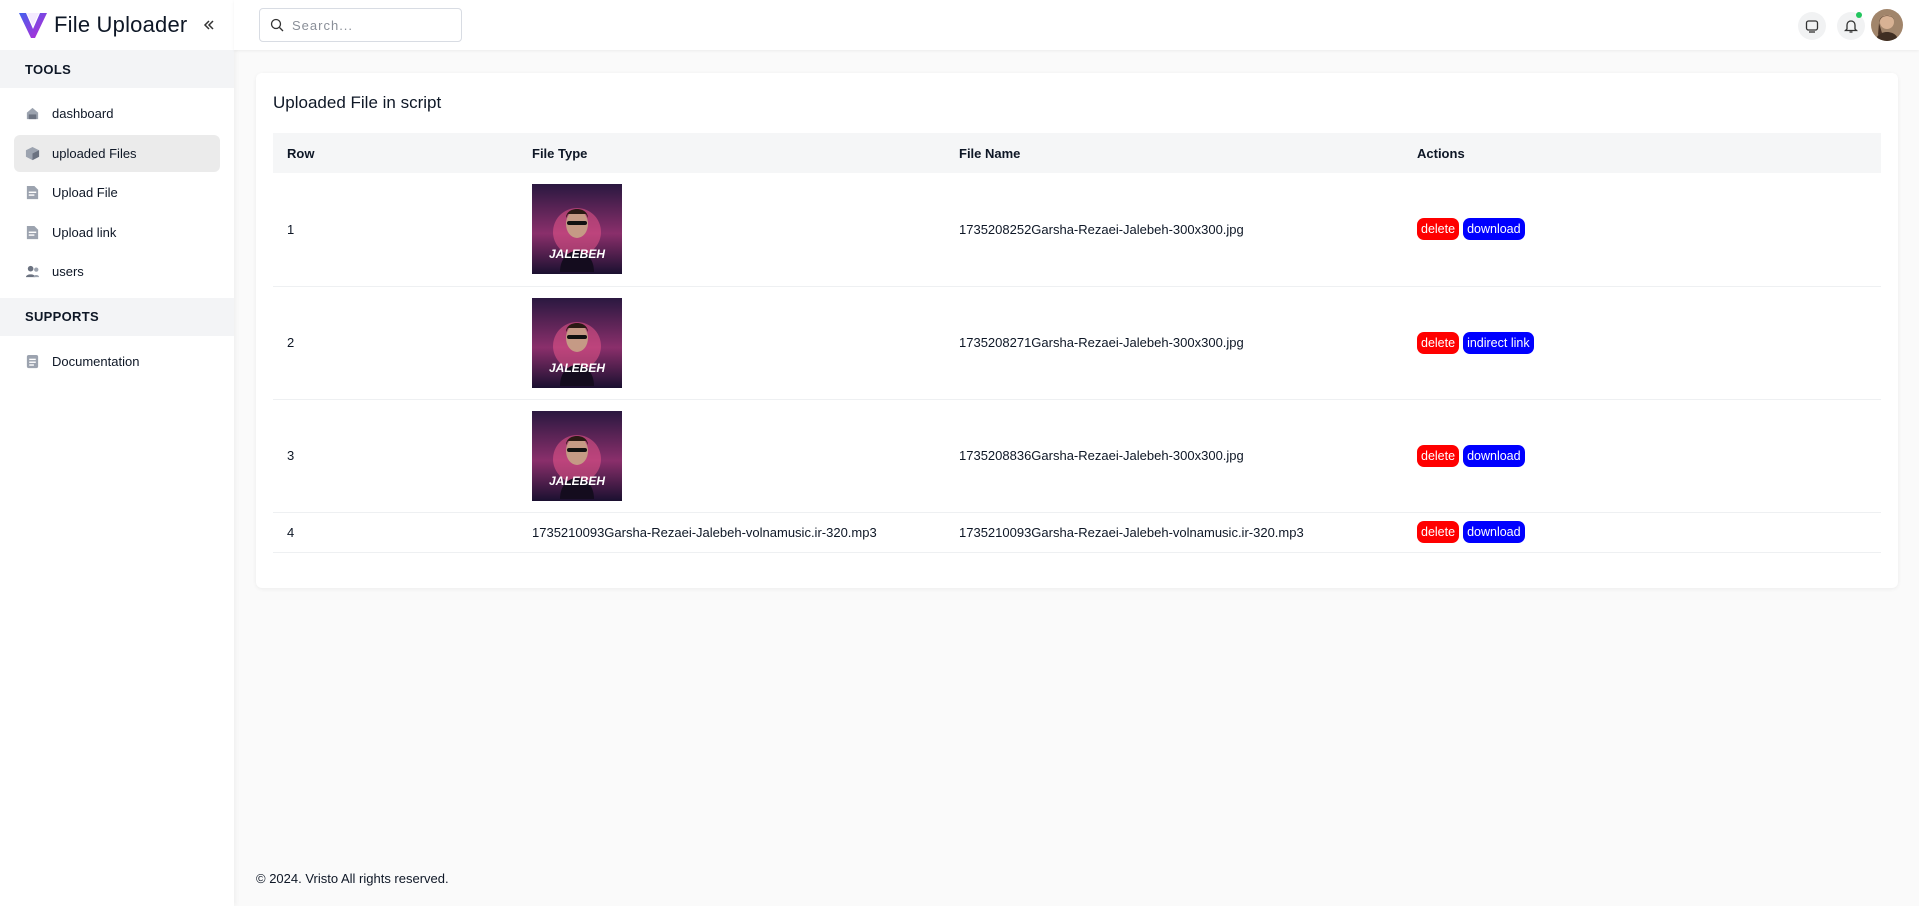  What do you see at coordinates (32, 114) in the screenshot?
I see `home-icon` at bounding box center [32, 114].